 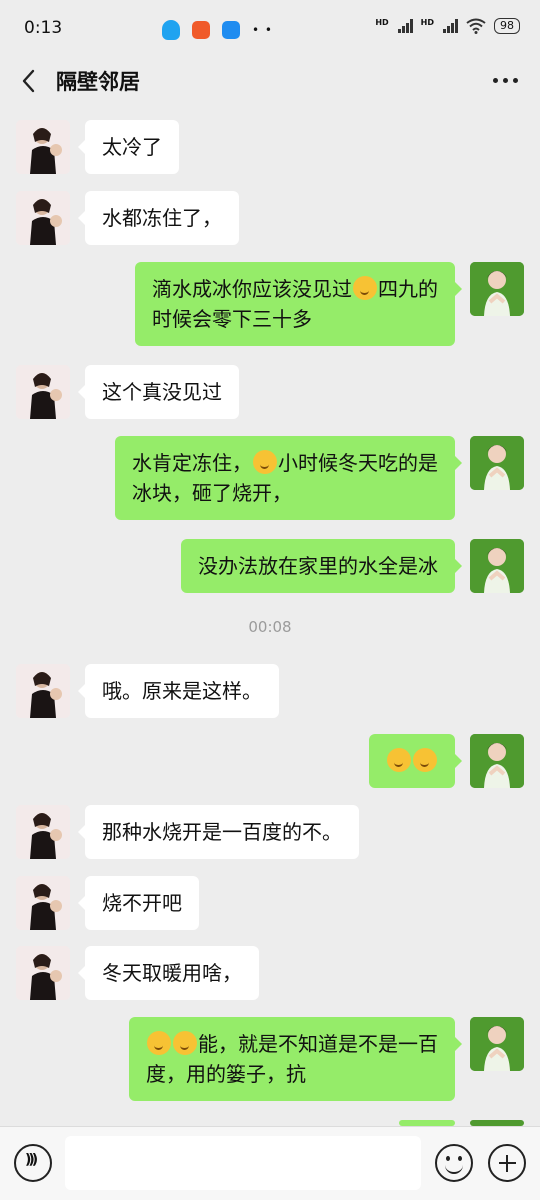 I want to click on chat-title: 隔壁邻居, so click(x=98, y=82).